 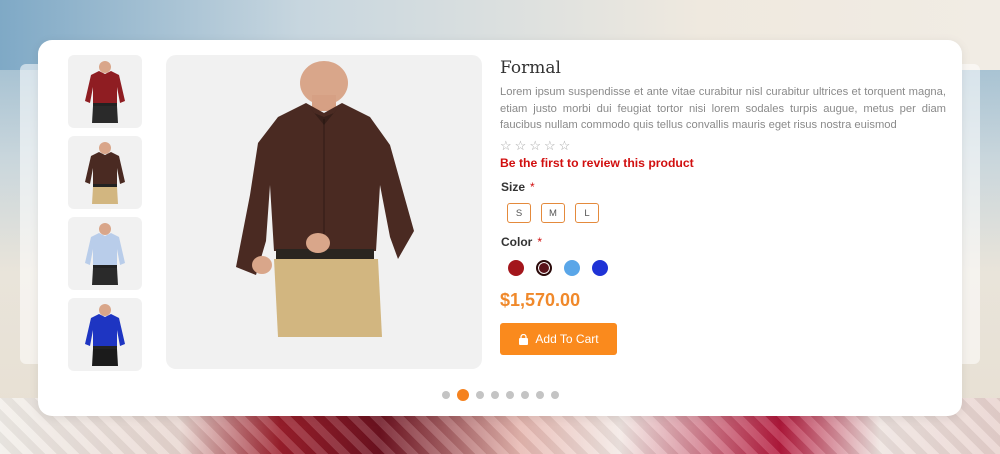 I want to click on thumbnail-list, so click(x=105, y=217).